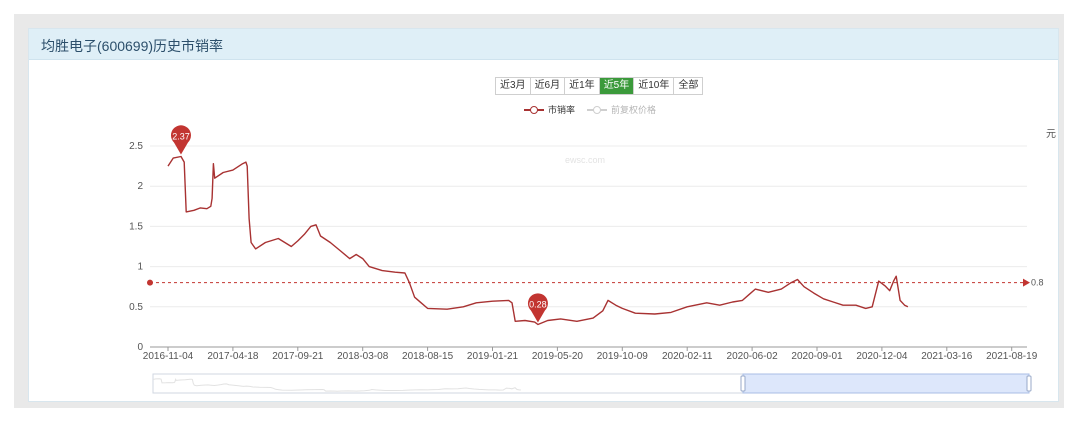 The image size is (1080, 421). Describe the element at coordinates (140, 186) in the screenshot. I see `y-tick-label: 2` at that location.